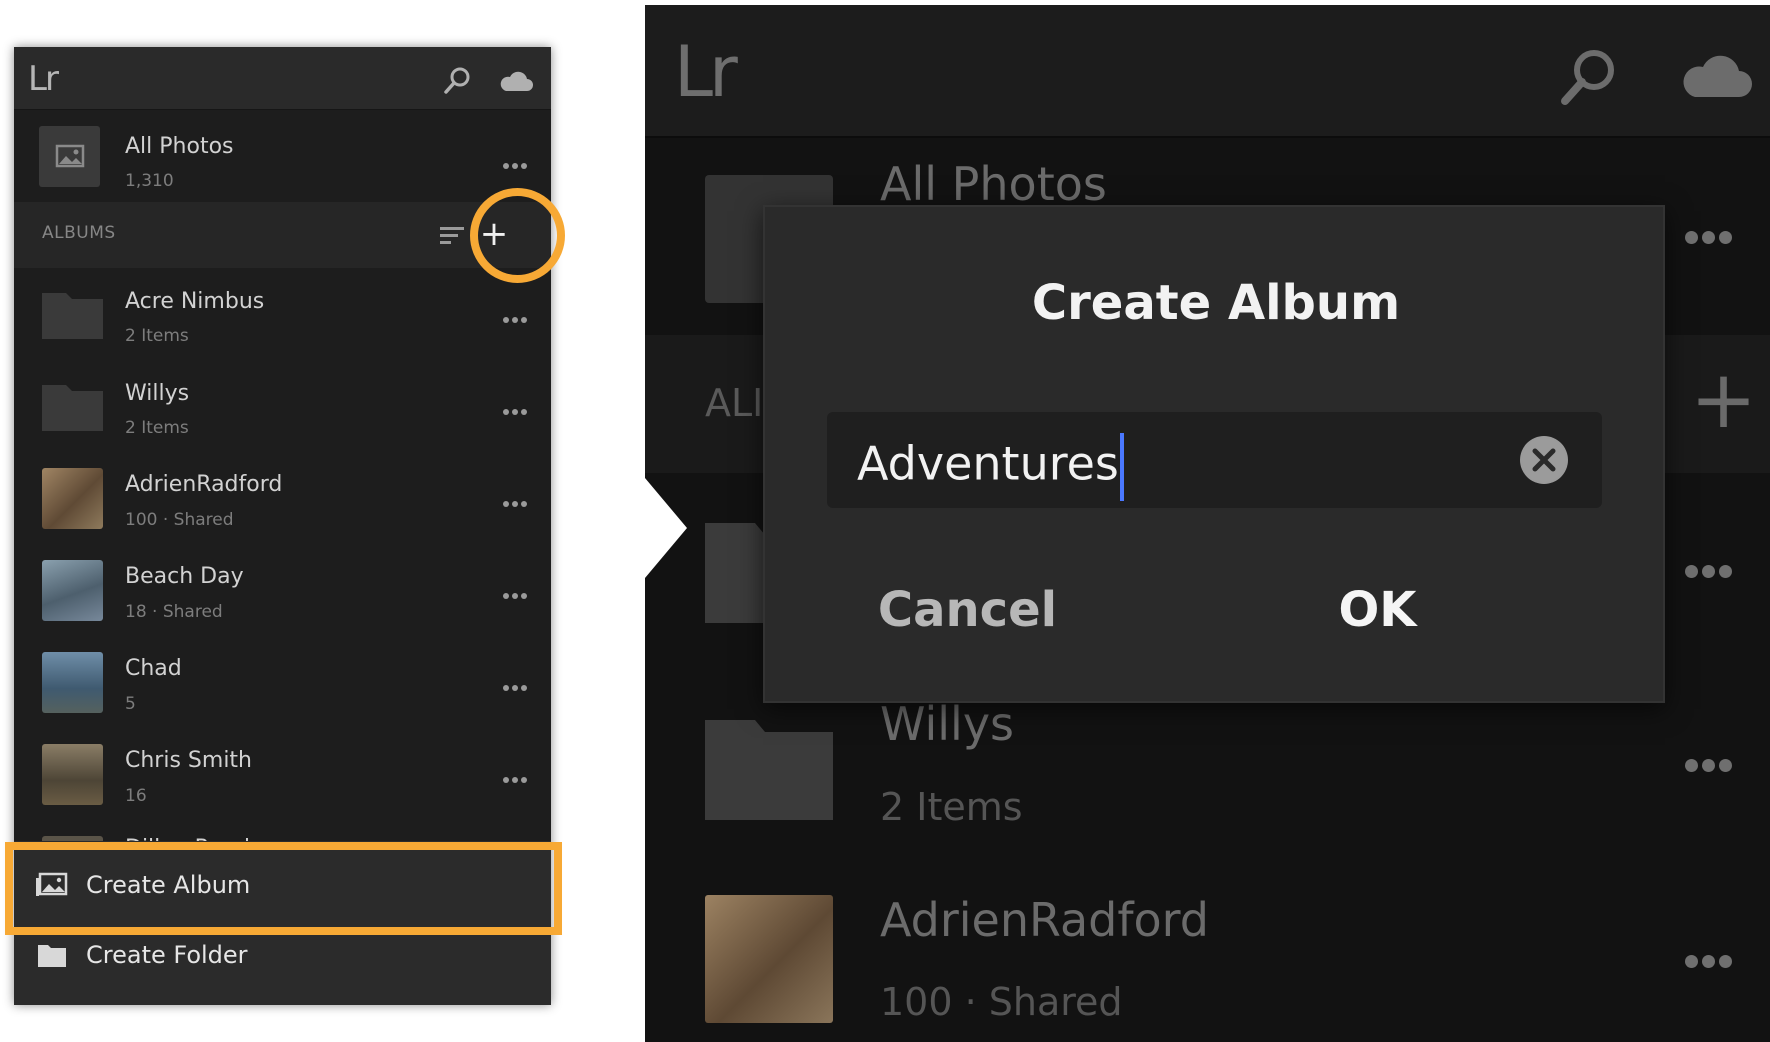 This screenshot has width=1770, height=1042. What do you see at coordinates (283, 888) in the screenshot?
I see `create-album-highlight` at bounding box center [283, 888].